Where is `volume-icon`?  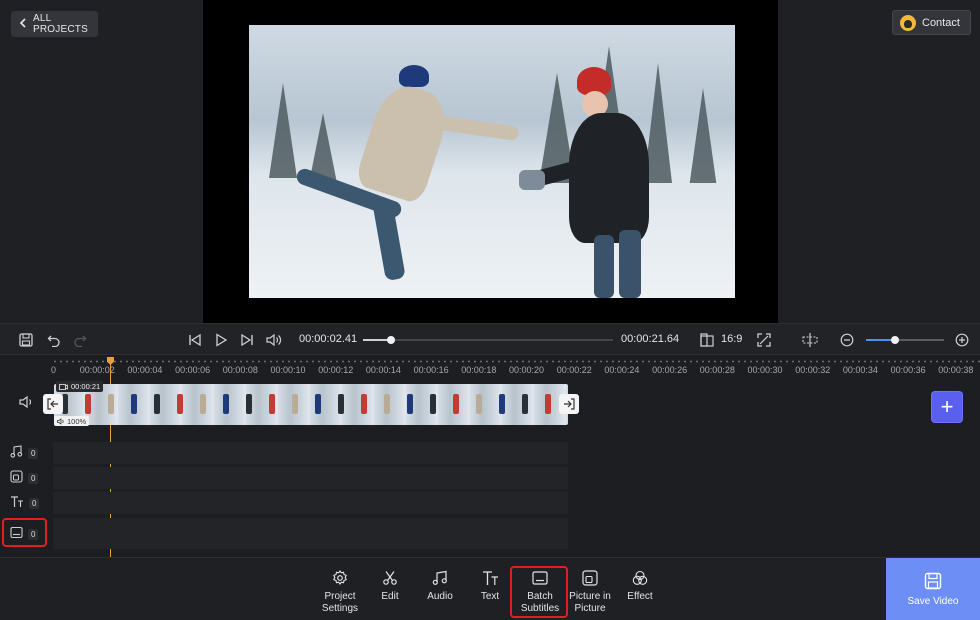 volume-icon is located at coordinates (274, 340).